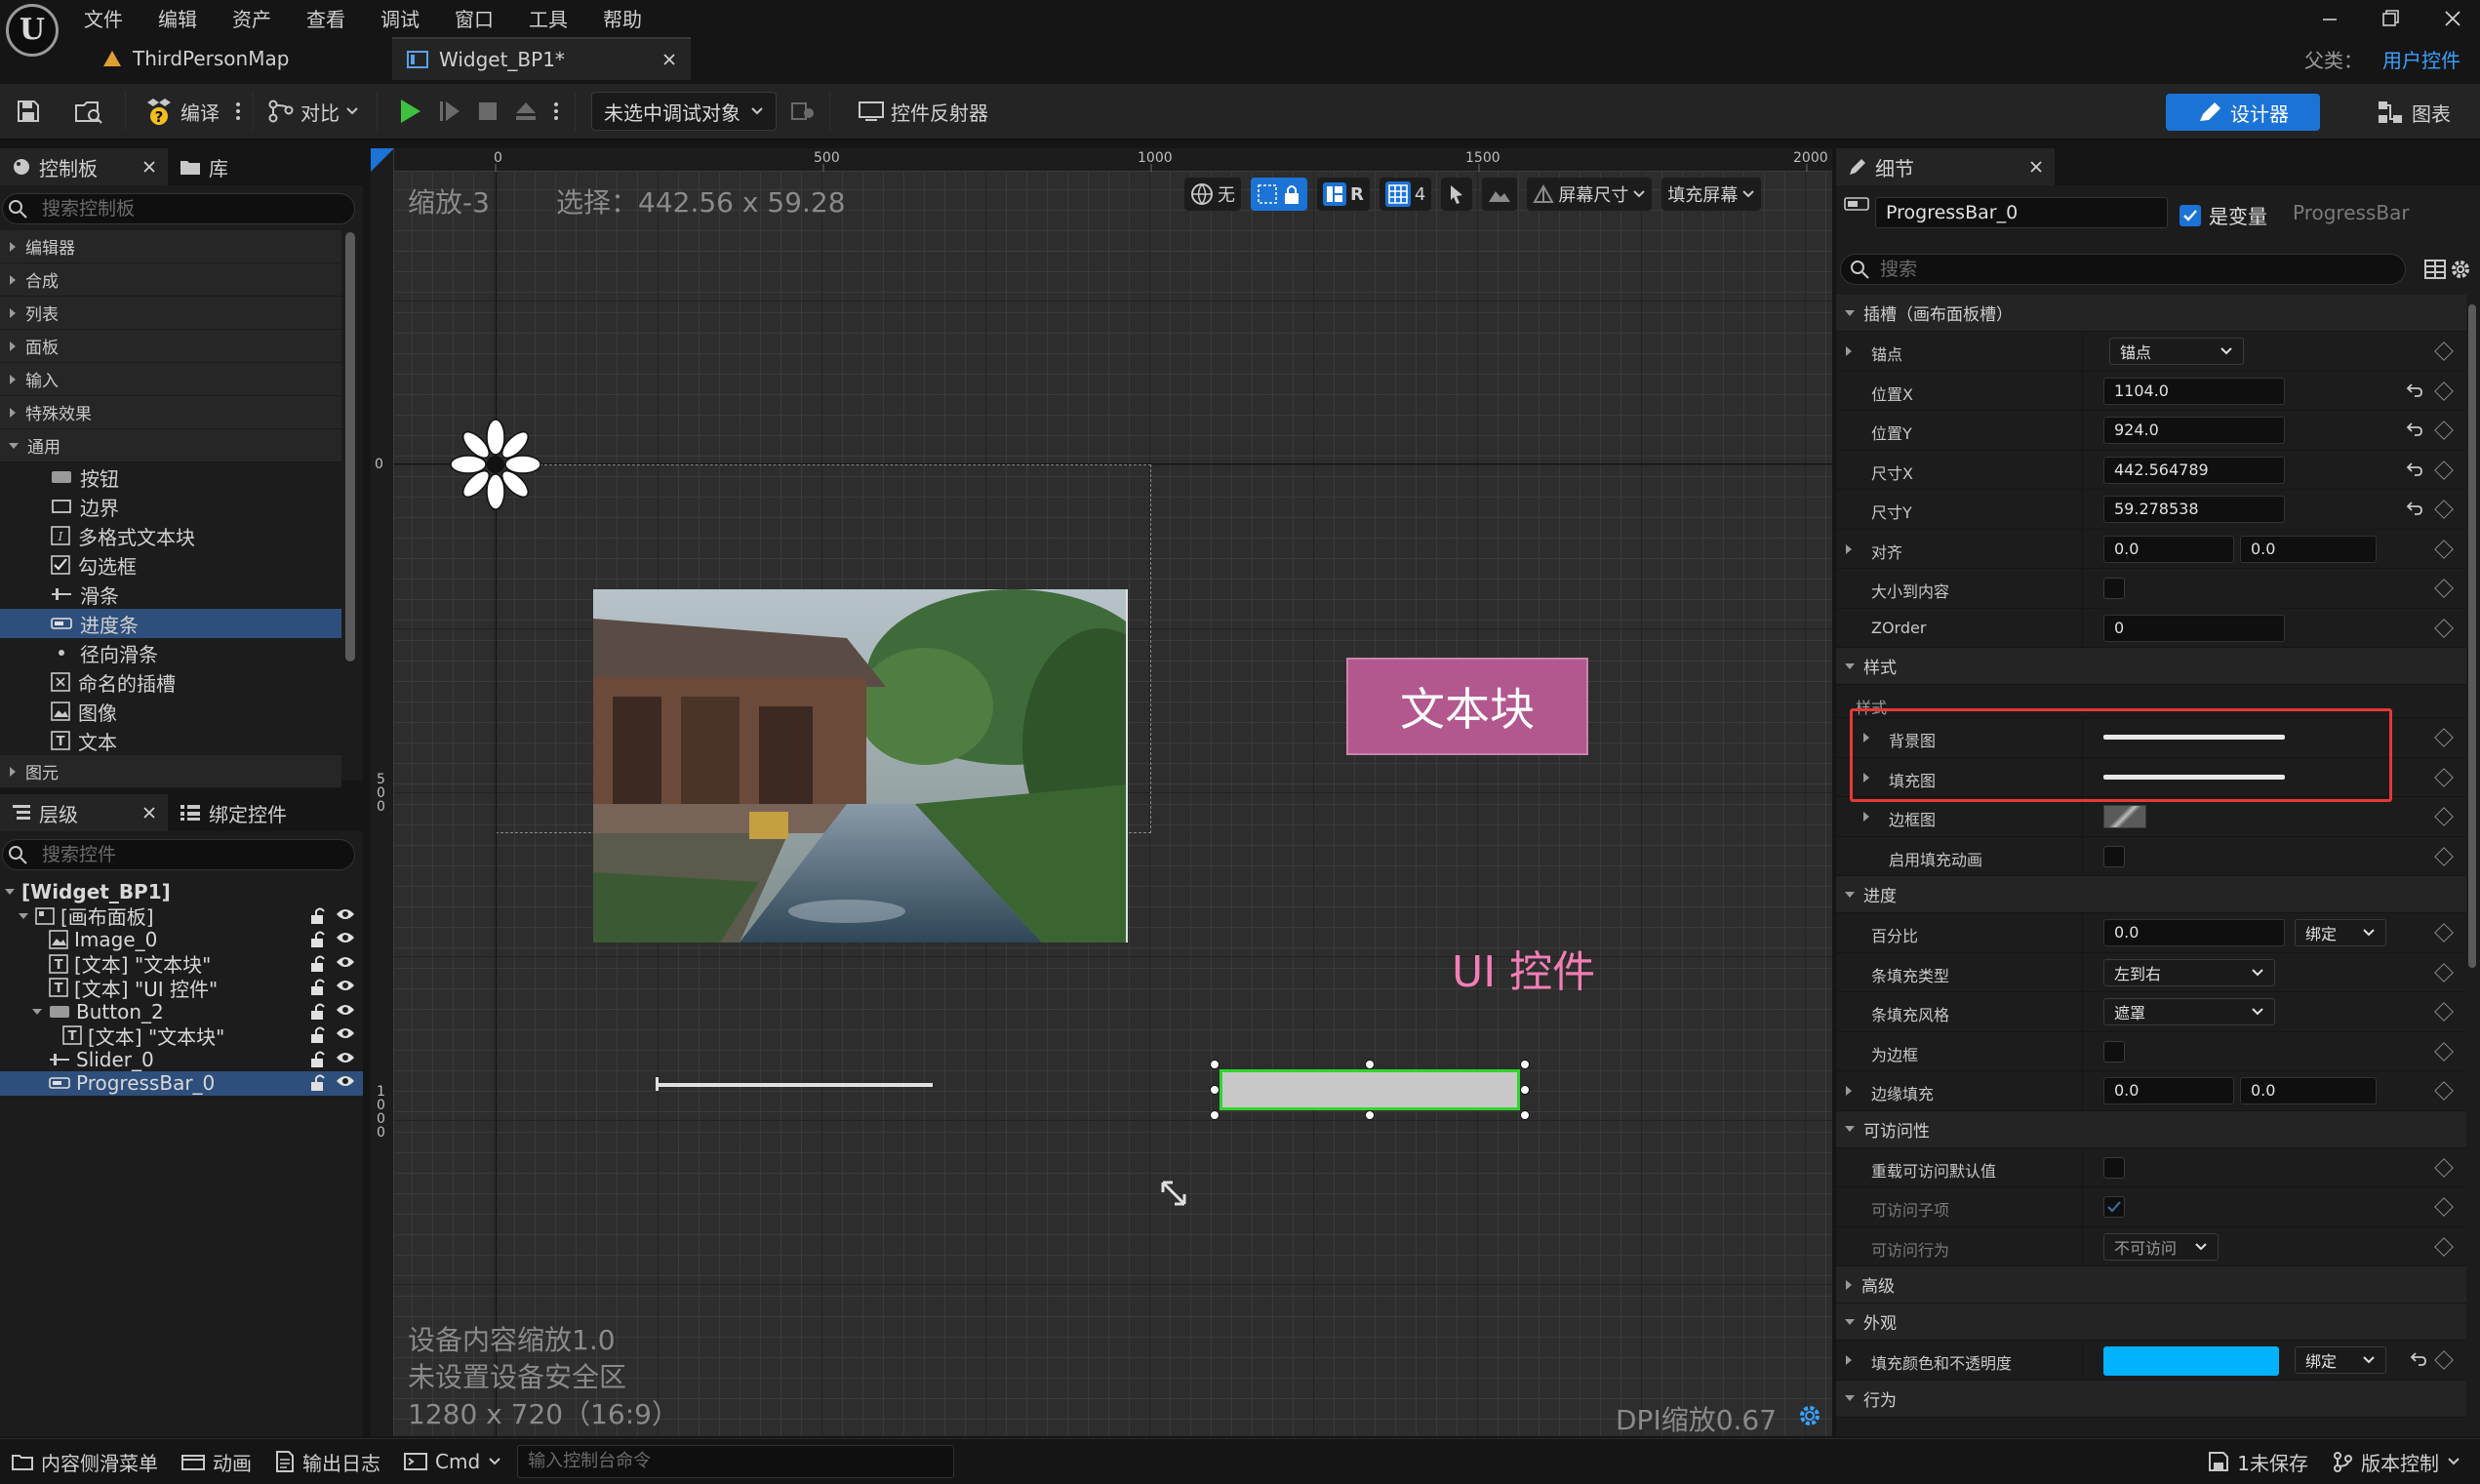 The height and width of the screenshot is (1484, 2480). I want to click on details-search-input: 搜索, so click(2123, 269).